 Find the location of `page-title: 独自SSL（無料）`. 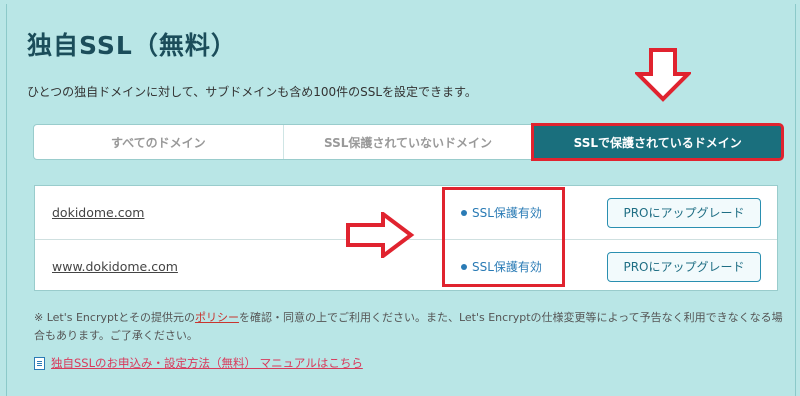

page-title: 独自SSL（無料） is located at coordinates (132, 45).